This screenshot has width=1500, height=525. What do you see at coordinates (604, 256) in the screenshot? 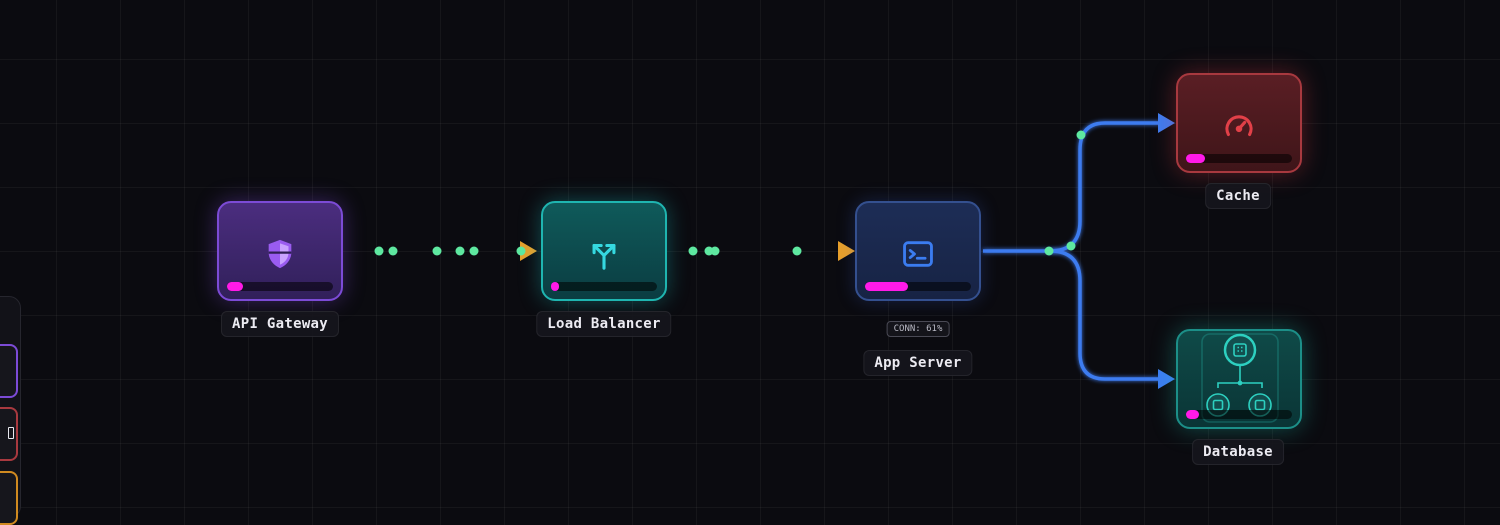
I see `split-arrows-icon` at bounding box center [604, 256].